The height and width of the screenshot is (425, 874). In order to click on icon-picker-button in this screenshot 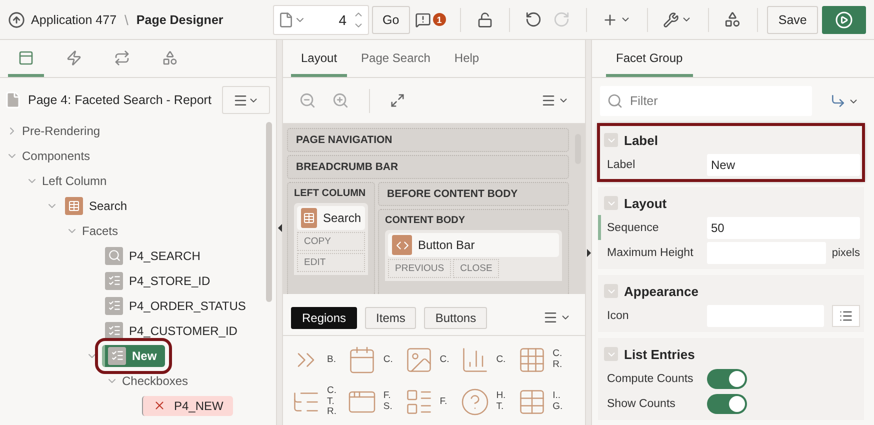, I will do `click(846, 315)`.